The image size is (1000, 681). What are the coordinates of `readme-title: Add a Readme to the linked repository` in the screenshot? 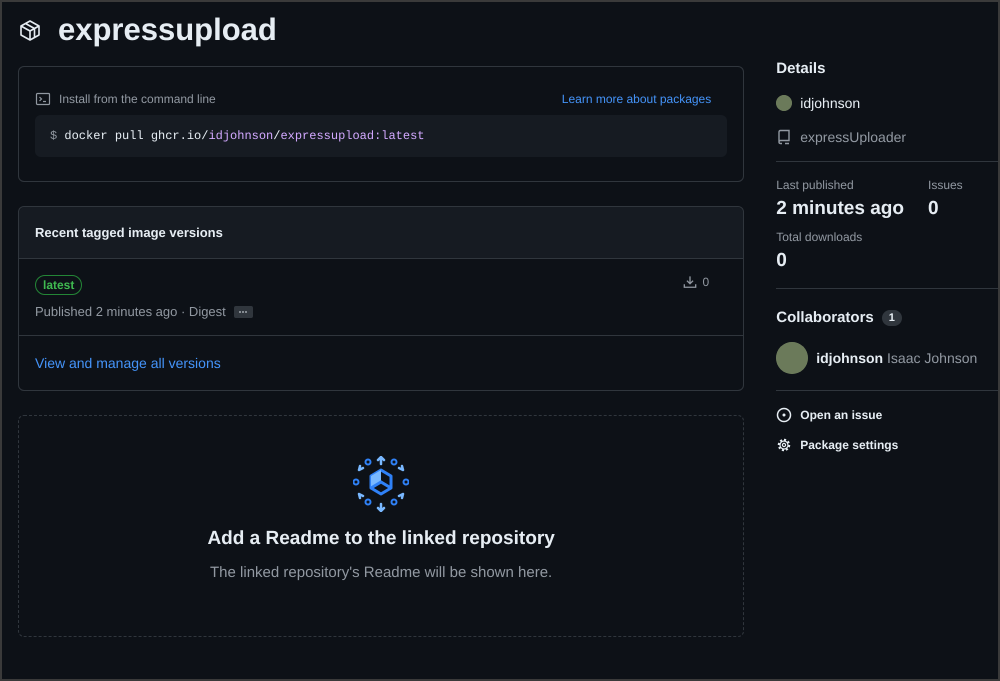 It's located at (381, 539).